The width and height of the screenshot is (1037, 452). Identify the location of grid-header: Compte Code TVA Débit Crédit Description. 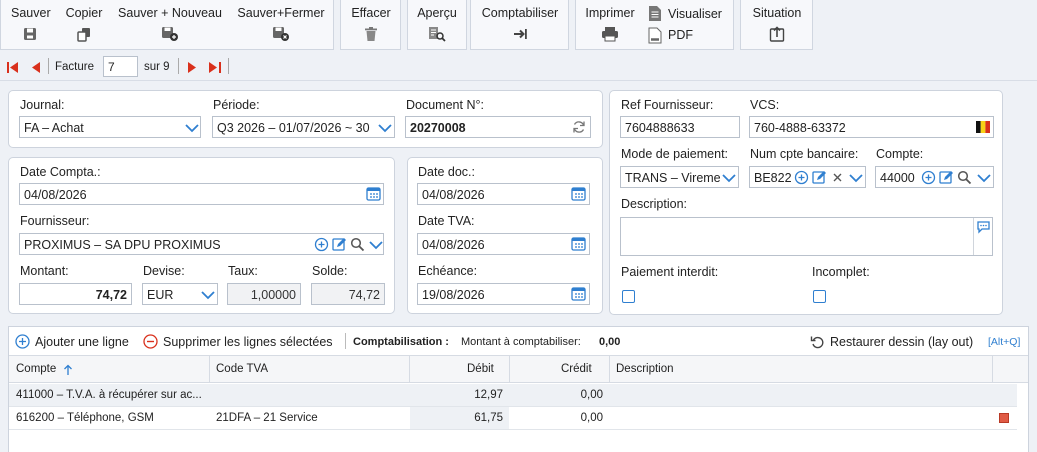
(518, 369).